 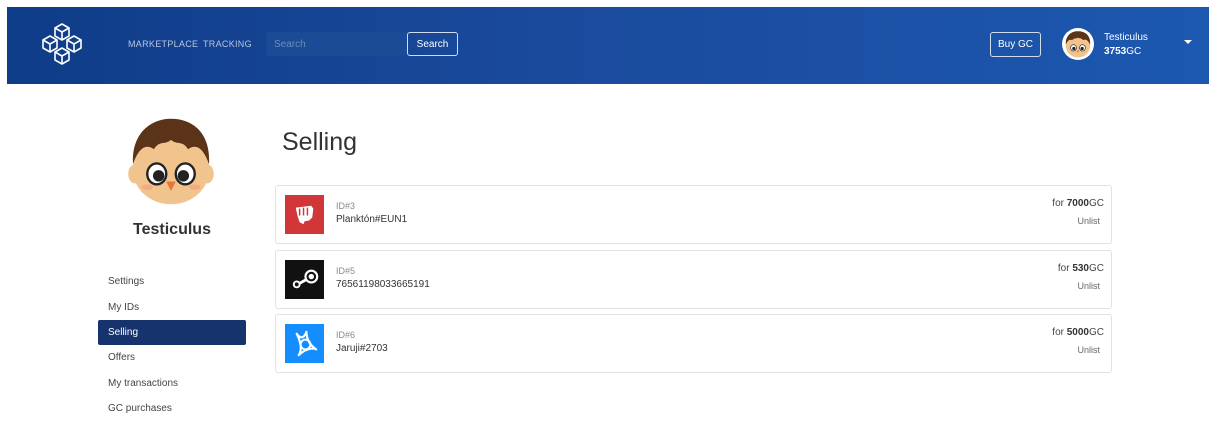 What do you see at coordinates (1115, 51) in the screenshot?
I see `header-balance-value: 3753` at bounding box center [1115, 51].